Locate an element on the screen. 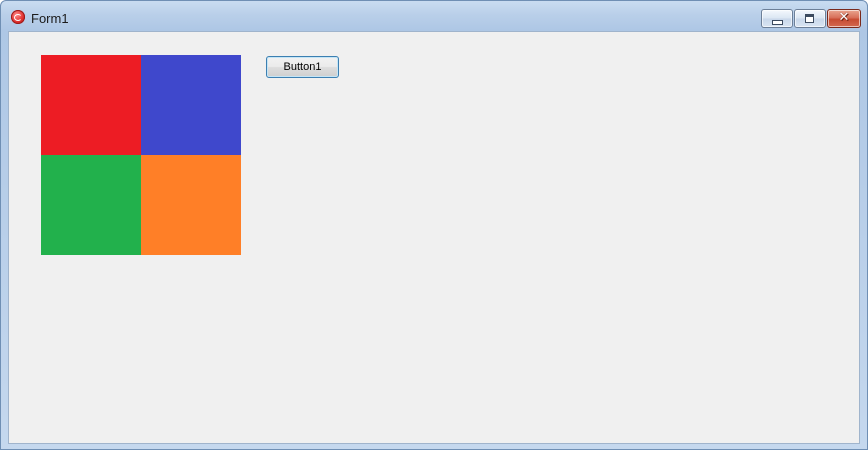  app-icon is located at coordinates (18, 17).